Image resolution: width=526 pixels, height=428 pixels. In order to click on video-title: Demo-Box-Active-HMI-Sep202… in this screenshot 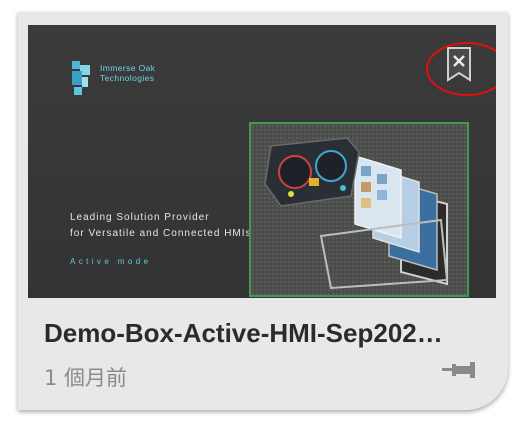, I will do `click(271, 333)`.